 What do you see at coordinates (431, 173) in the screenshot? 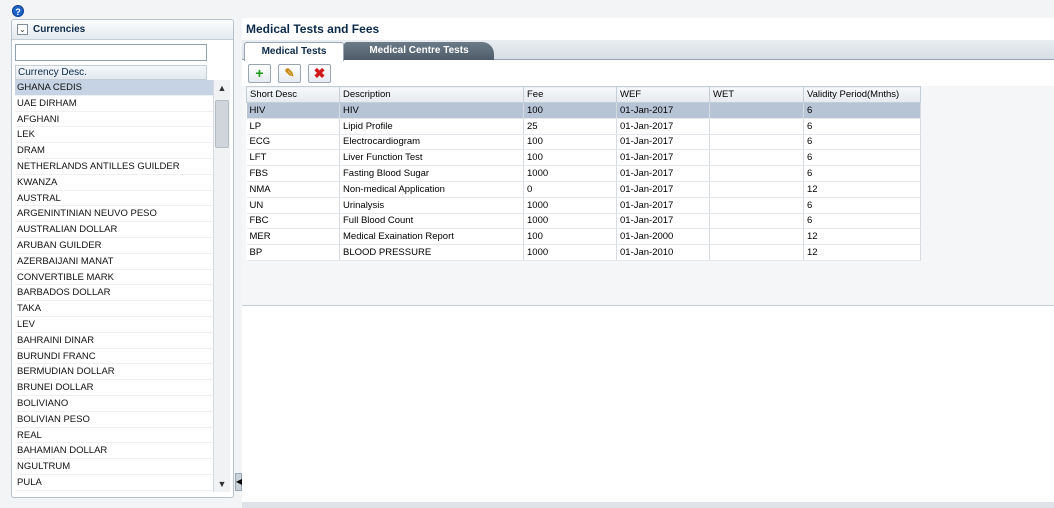
I see `table-cell: Fasting Blood Sugar` at bounding box center [431, 173].